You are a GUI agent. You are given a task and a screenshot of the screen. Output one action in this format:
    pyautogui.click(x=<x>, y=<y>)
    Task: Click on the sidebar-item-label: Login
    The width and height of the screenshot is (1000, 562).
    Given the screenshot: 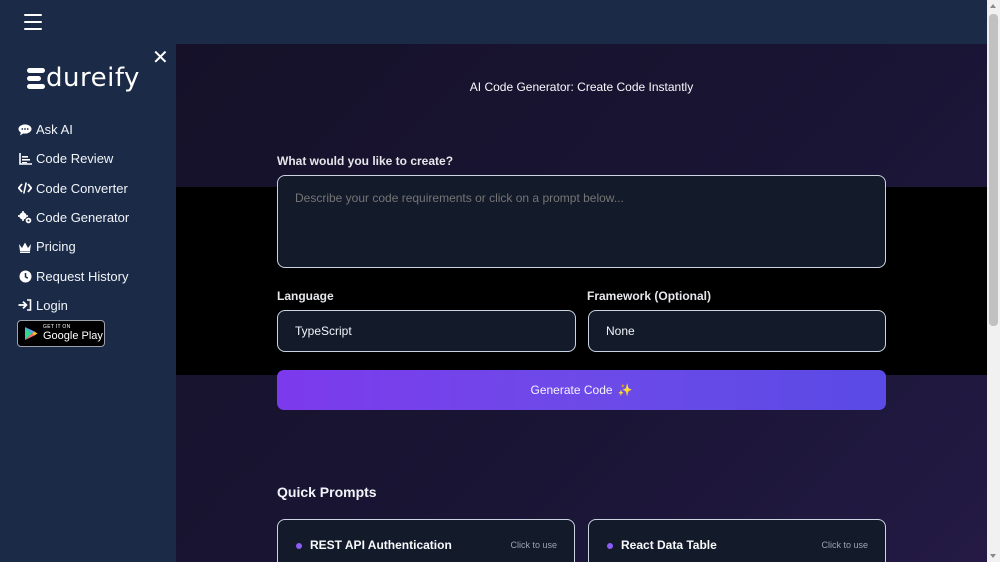 What is the action you would take?
    pyautogui.click(x=52, y=305)
    